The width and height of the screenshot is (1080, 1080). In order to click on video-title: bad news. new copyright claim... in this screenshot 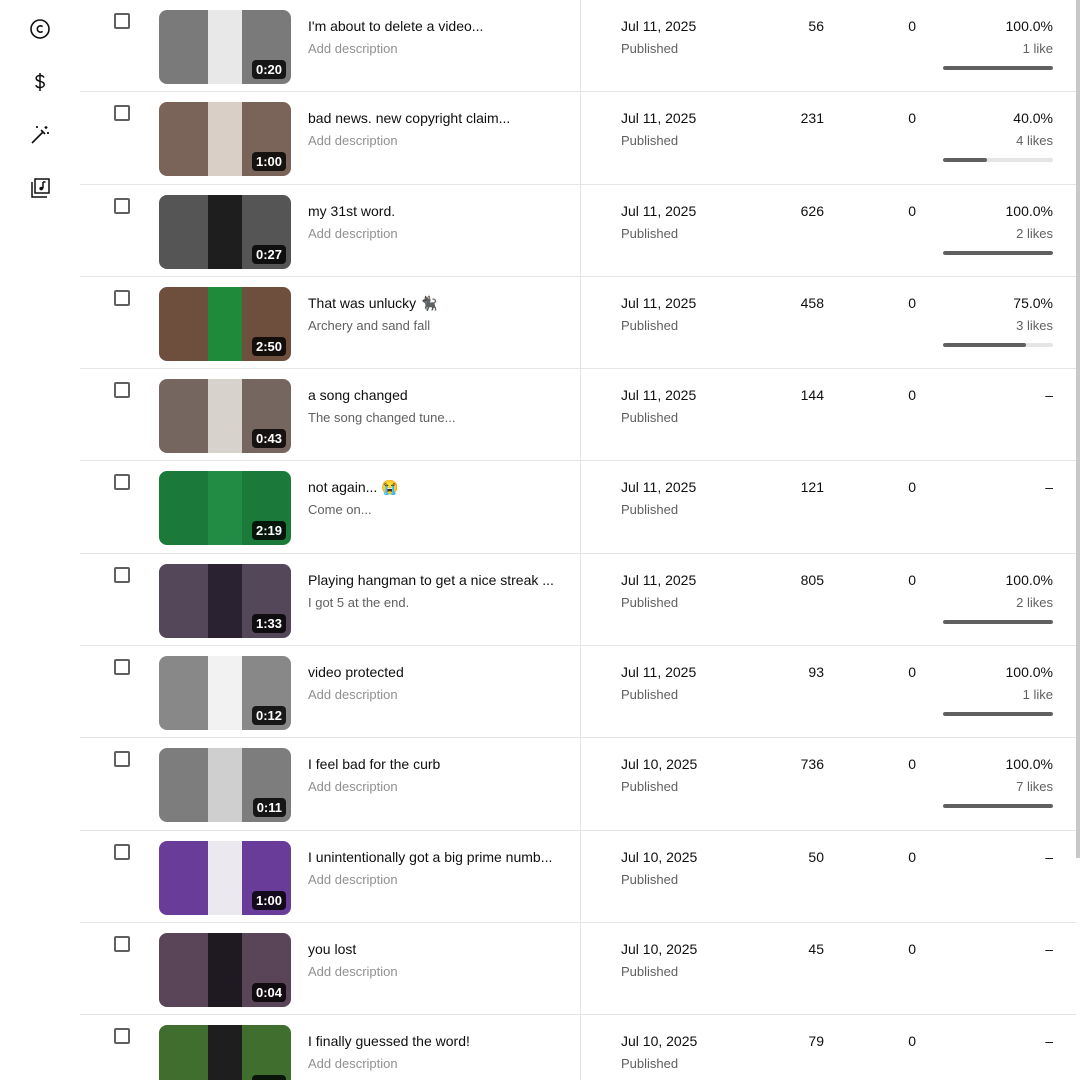, I will do `click(434, 118)`.